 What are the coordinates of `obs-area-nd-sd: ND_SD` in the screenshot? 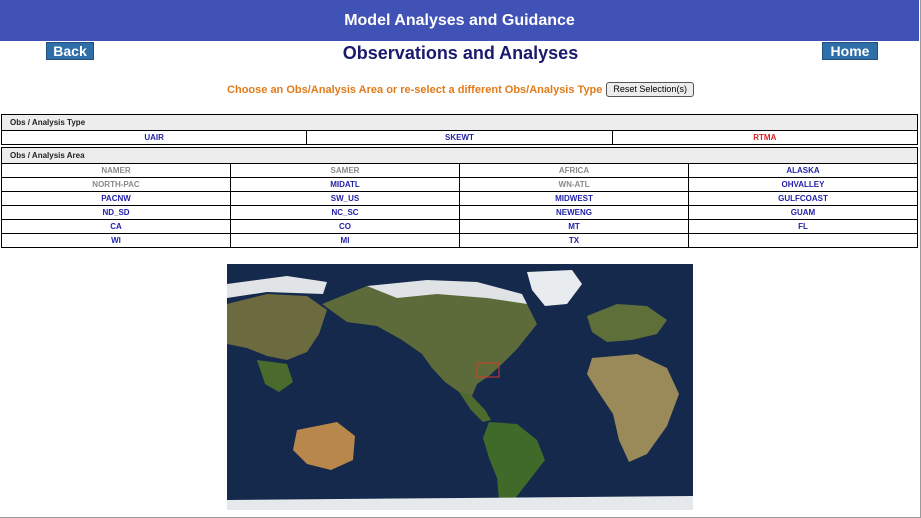 It's located at (116, 212).